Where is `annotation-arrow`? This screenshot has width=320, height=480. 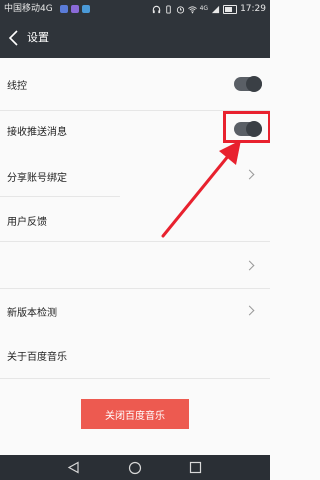
annotation-arrow is located at coordinates (201, 189).